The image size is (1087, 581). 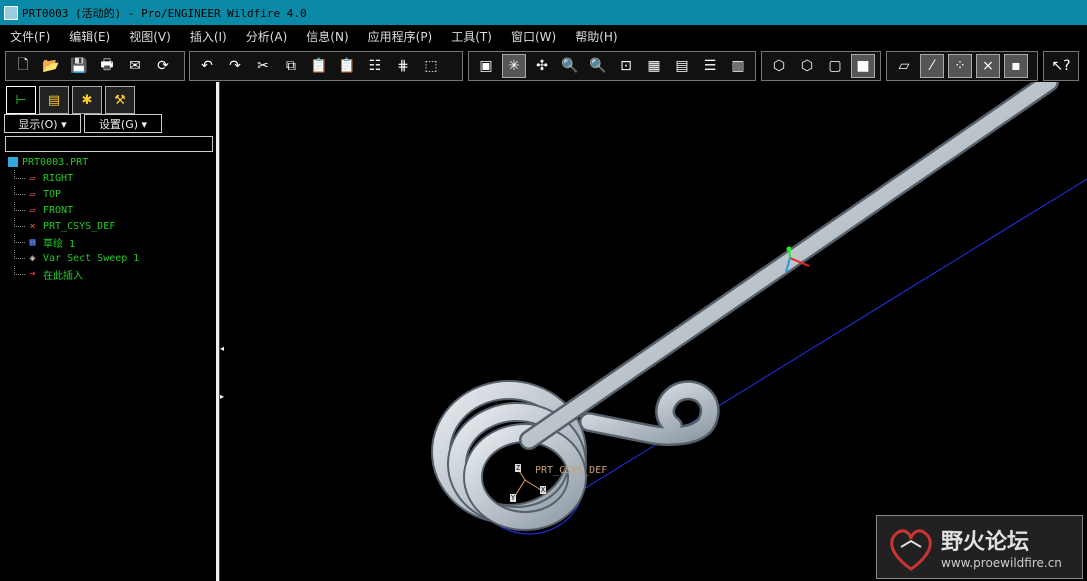 What do you see at coordinates (87, 100) in the screenshot?
I see `favorites-tab-icon: ✱` at bounding box center [87, 100].